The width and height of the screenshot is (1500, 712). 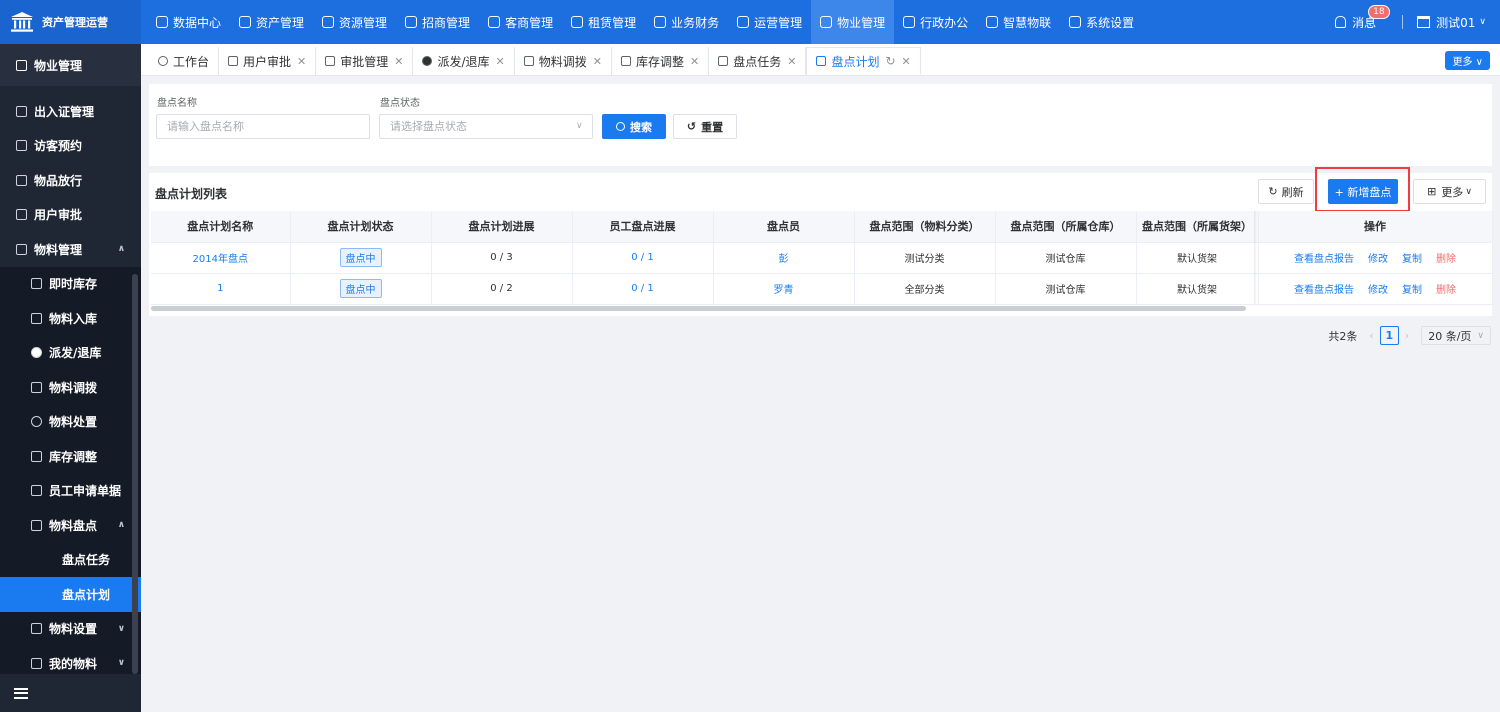 What do you see at coordinates (73, 525) in the screenshot?
I see `sidebar-item-label: 物料盘点` at bounding box center [73, 525].